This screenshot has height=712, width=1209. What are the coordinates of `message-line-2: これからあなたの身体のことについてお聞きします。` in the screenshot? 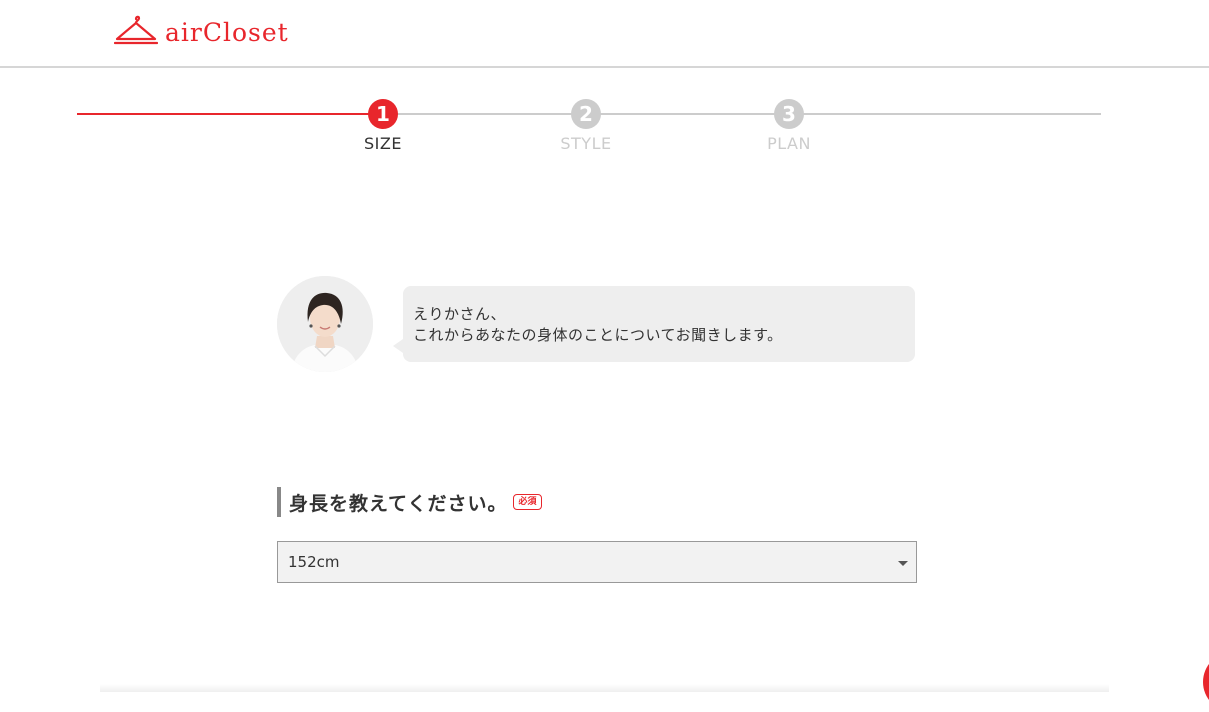 It's located at (598, 335).